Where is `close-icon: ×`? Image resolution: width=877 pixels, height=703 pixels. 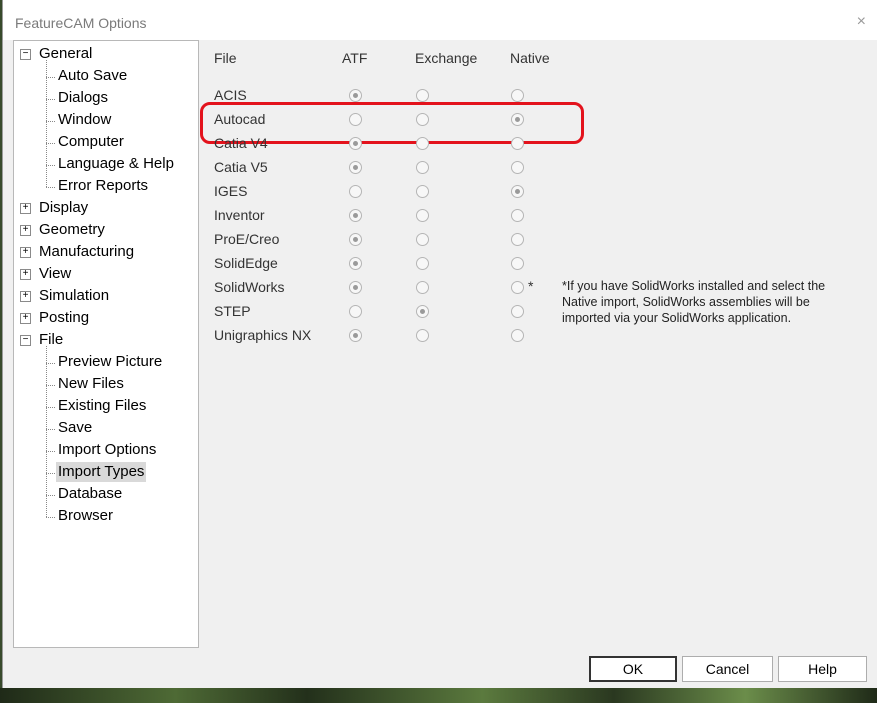 close-icon: × is located at coordinates (861, 22).